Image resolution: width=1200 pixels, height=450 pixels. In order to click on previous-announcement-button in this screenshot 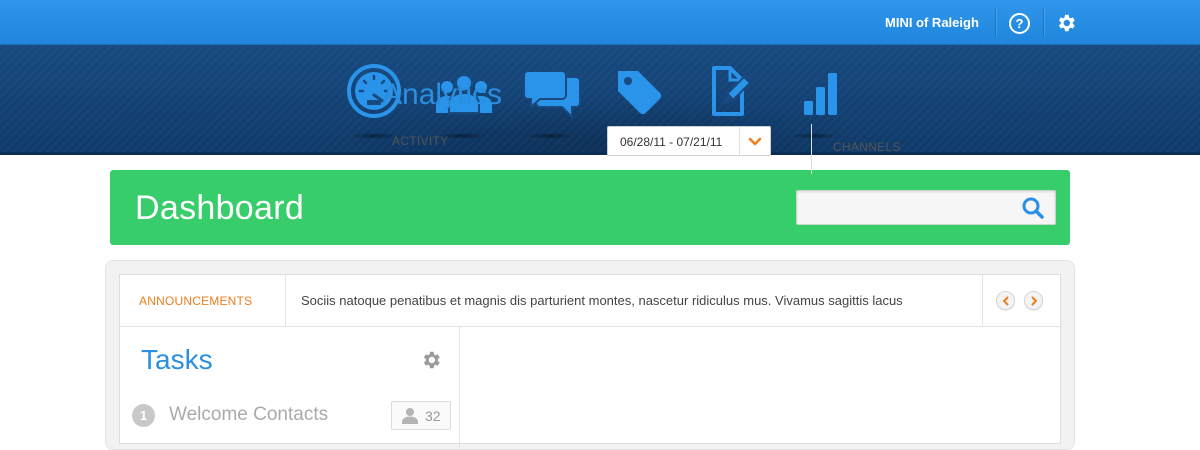, I will do `click(1005, 300)`.